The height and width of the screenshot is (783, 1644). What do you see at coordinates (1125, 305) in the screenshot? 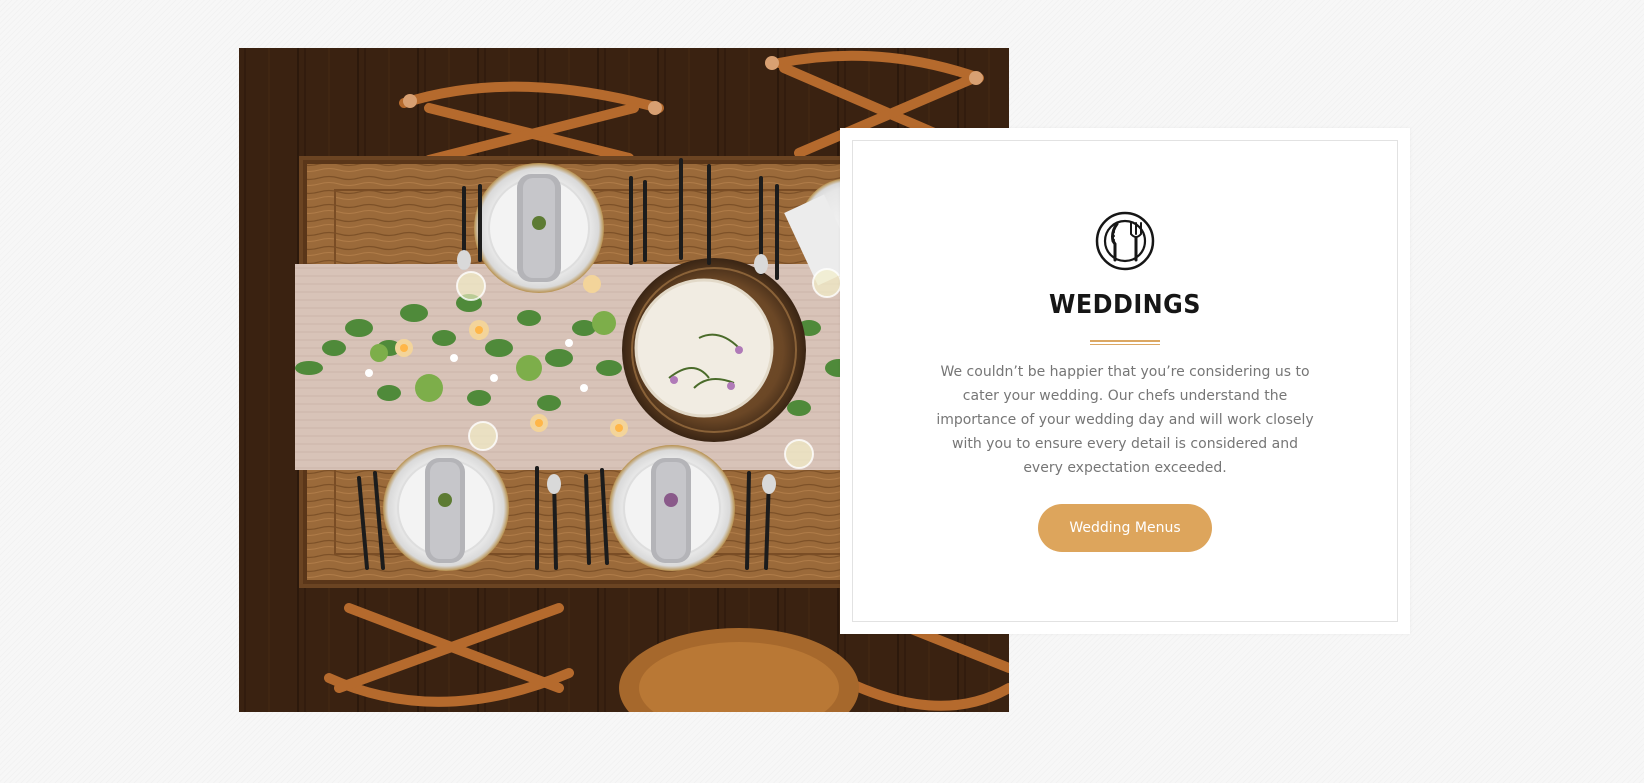
I see `card-title: WEDDINGS` at bounding box center [1125, 305].